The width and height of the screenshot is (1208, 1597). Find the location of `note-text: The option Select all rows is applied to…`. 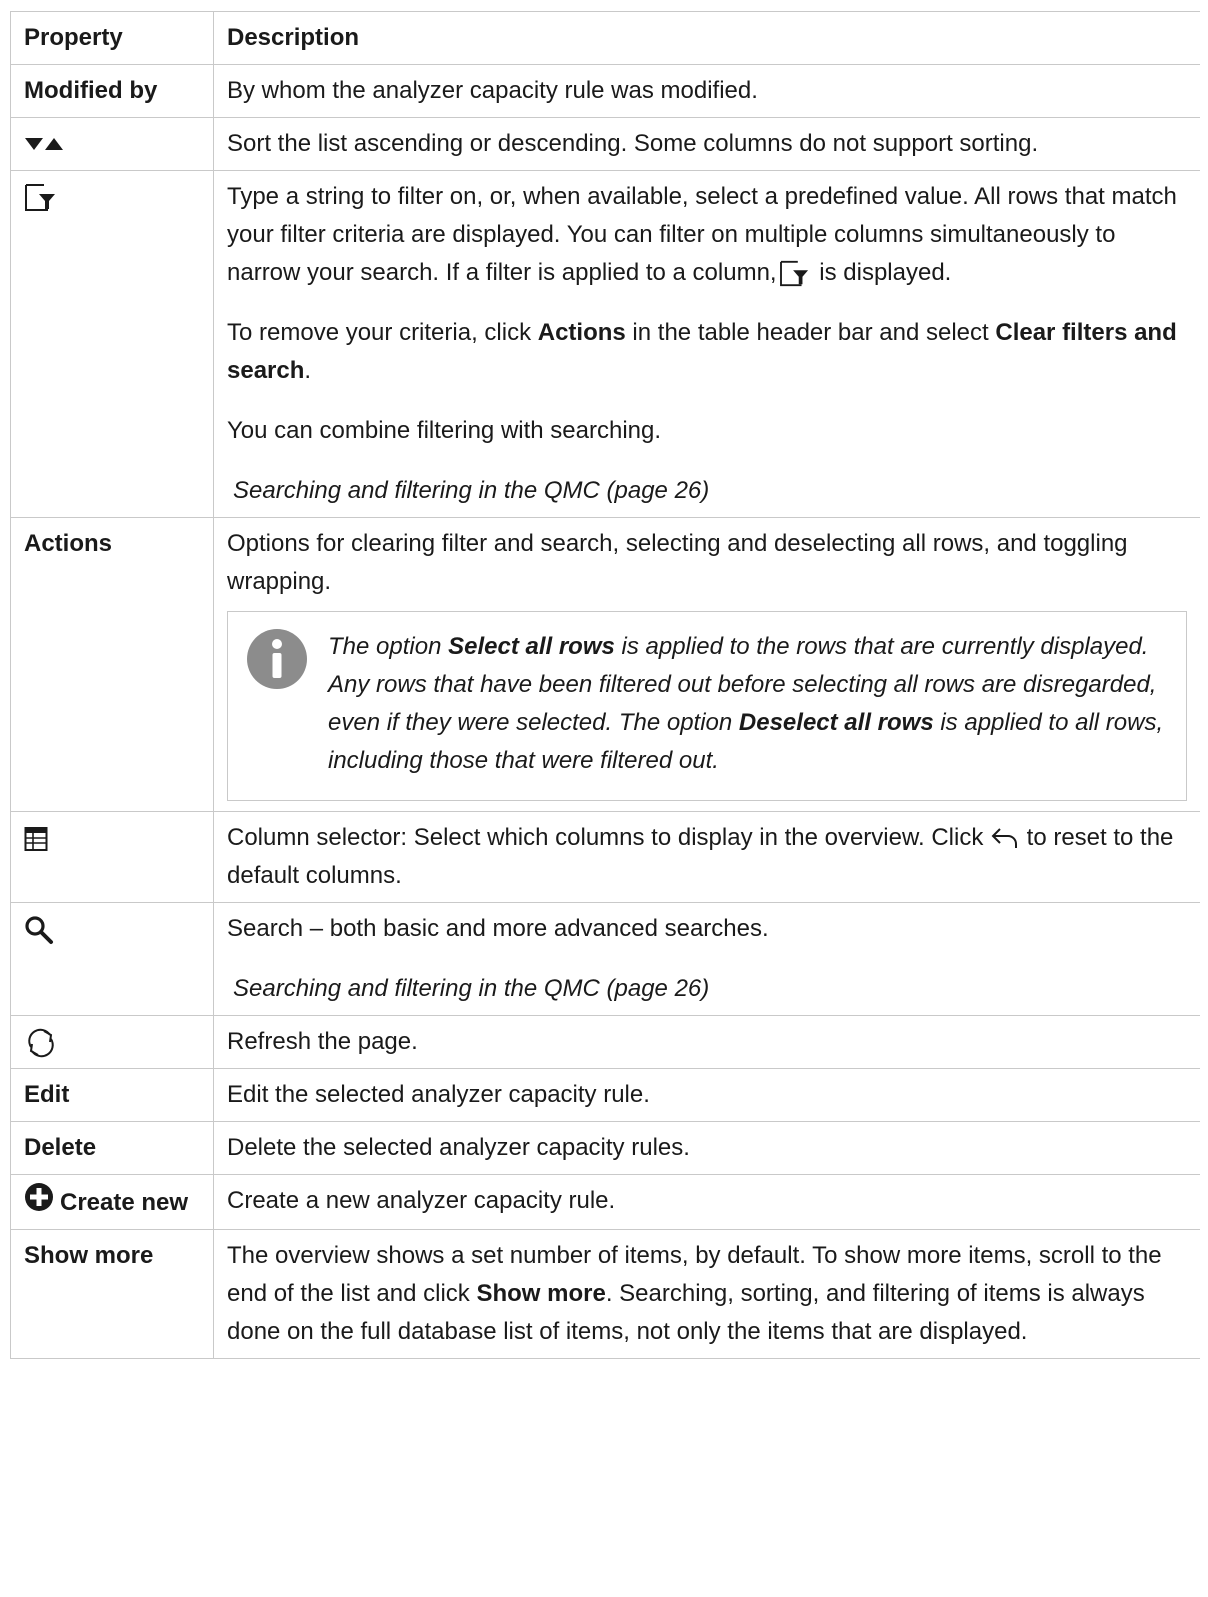

note-text: The option Select all rows is applied to… is located at coordinates (747, 704).